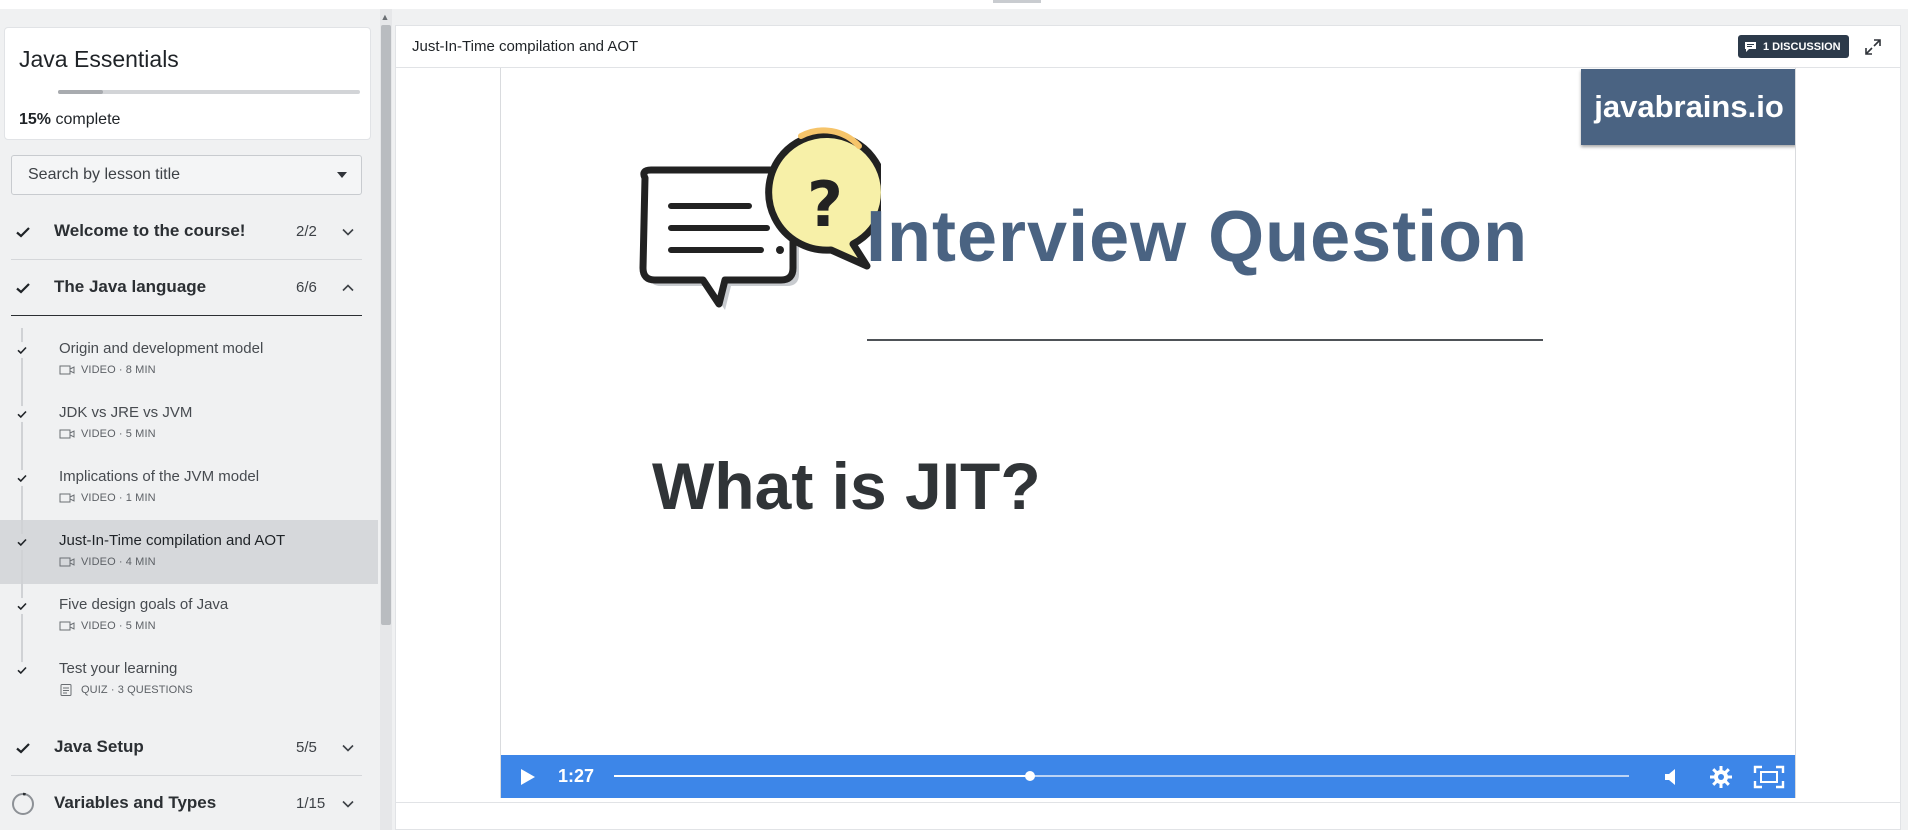  Describe the element at coordinates (1672, 777) in the screenshot. I see `volume-icon` at that location.